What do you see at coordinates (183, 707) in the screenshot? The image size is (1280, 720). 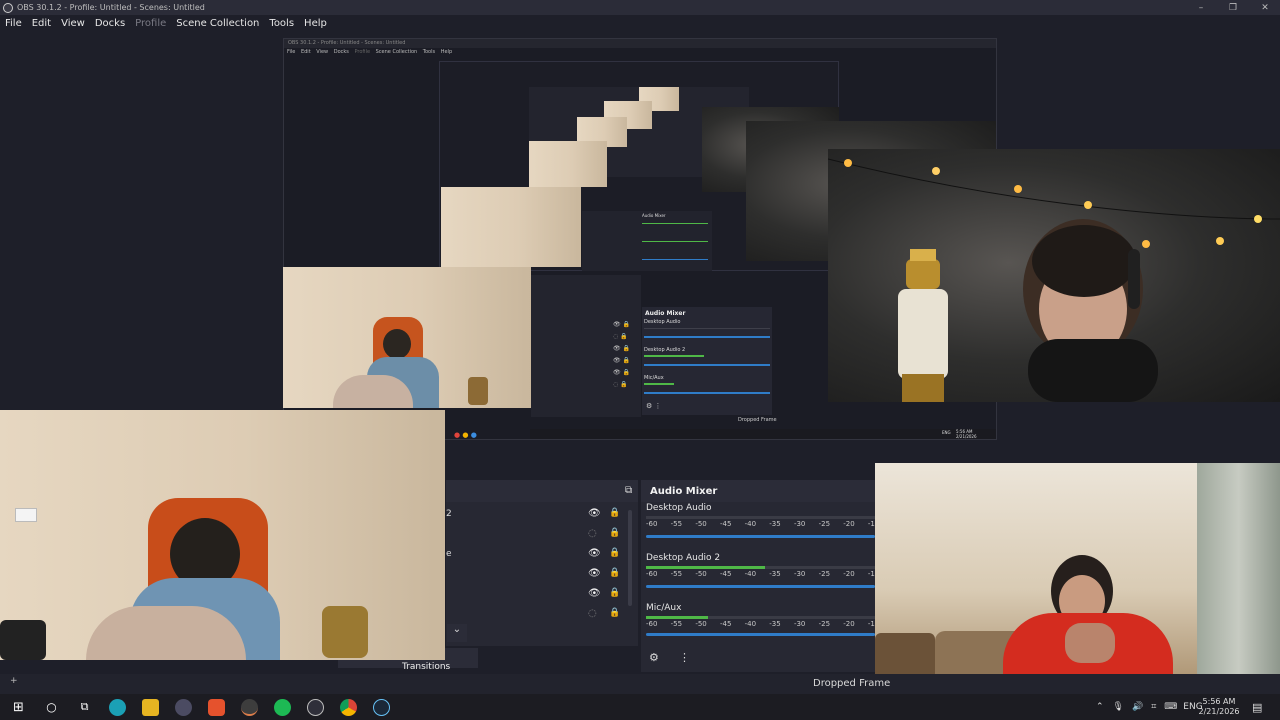 I see `obs-icon` at bounding box center [183, 707].